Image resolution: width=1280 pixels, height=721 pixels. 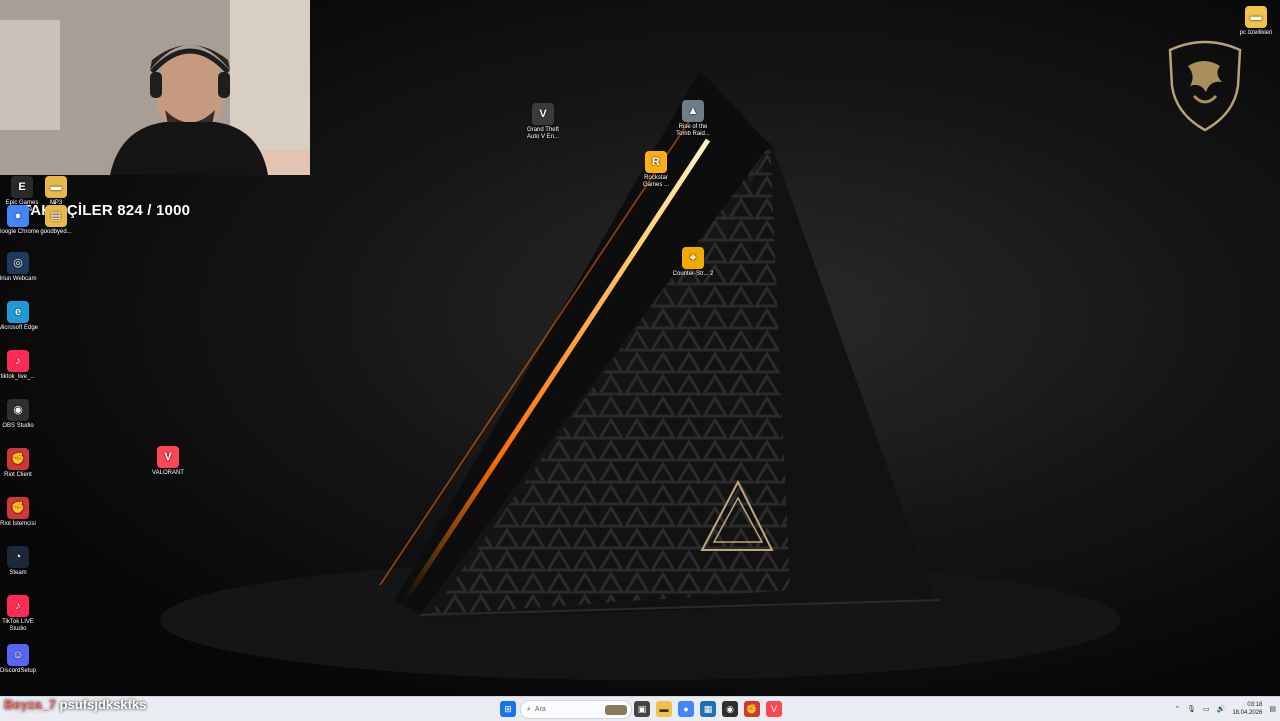 I want to click on obs-taskbar-button: ◉, so click(x=730, y=709).